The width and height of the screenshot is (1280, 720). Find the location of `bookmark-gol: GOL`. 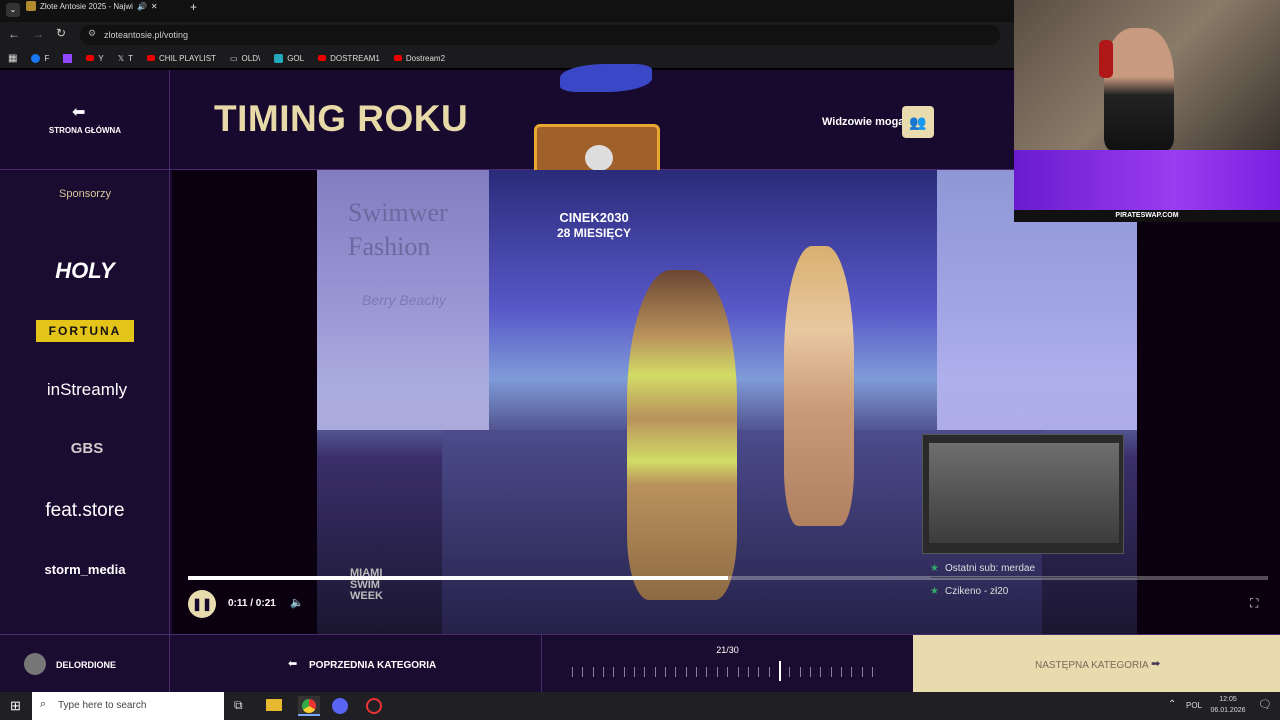

bookmark-gol: GOL is located at coordinates (289, 58).